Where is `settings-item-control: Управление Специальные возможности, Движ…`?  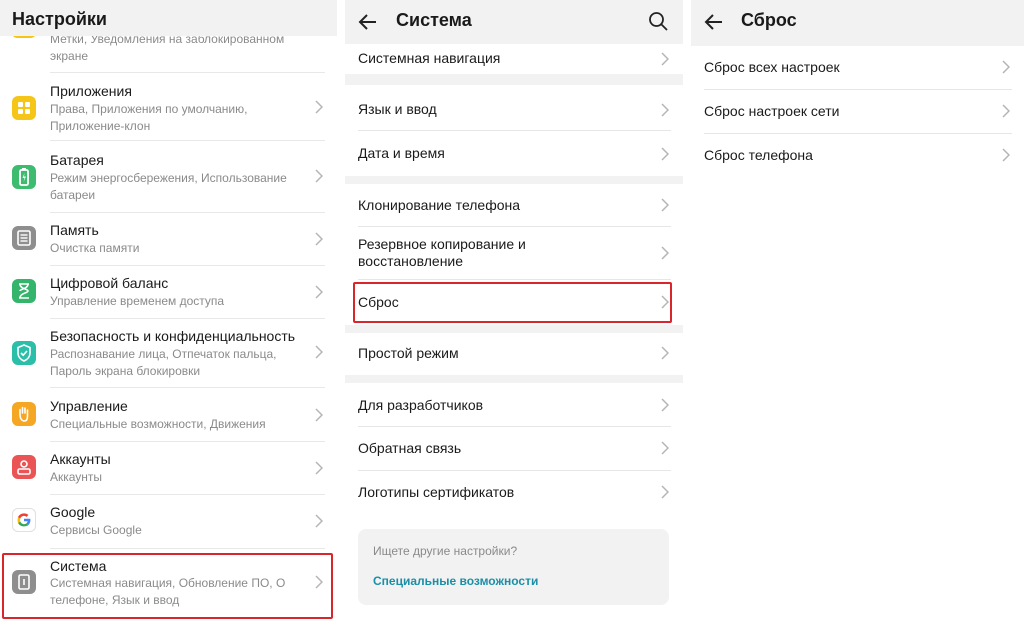
settings-item-control: Управление Специальные возможности, Движ… is located at coordinates (168, 417).